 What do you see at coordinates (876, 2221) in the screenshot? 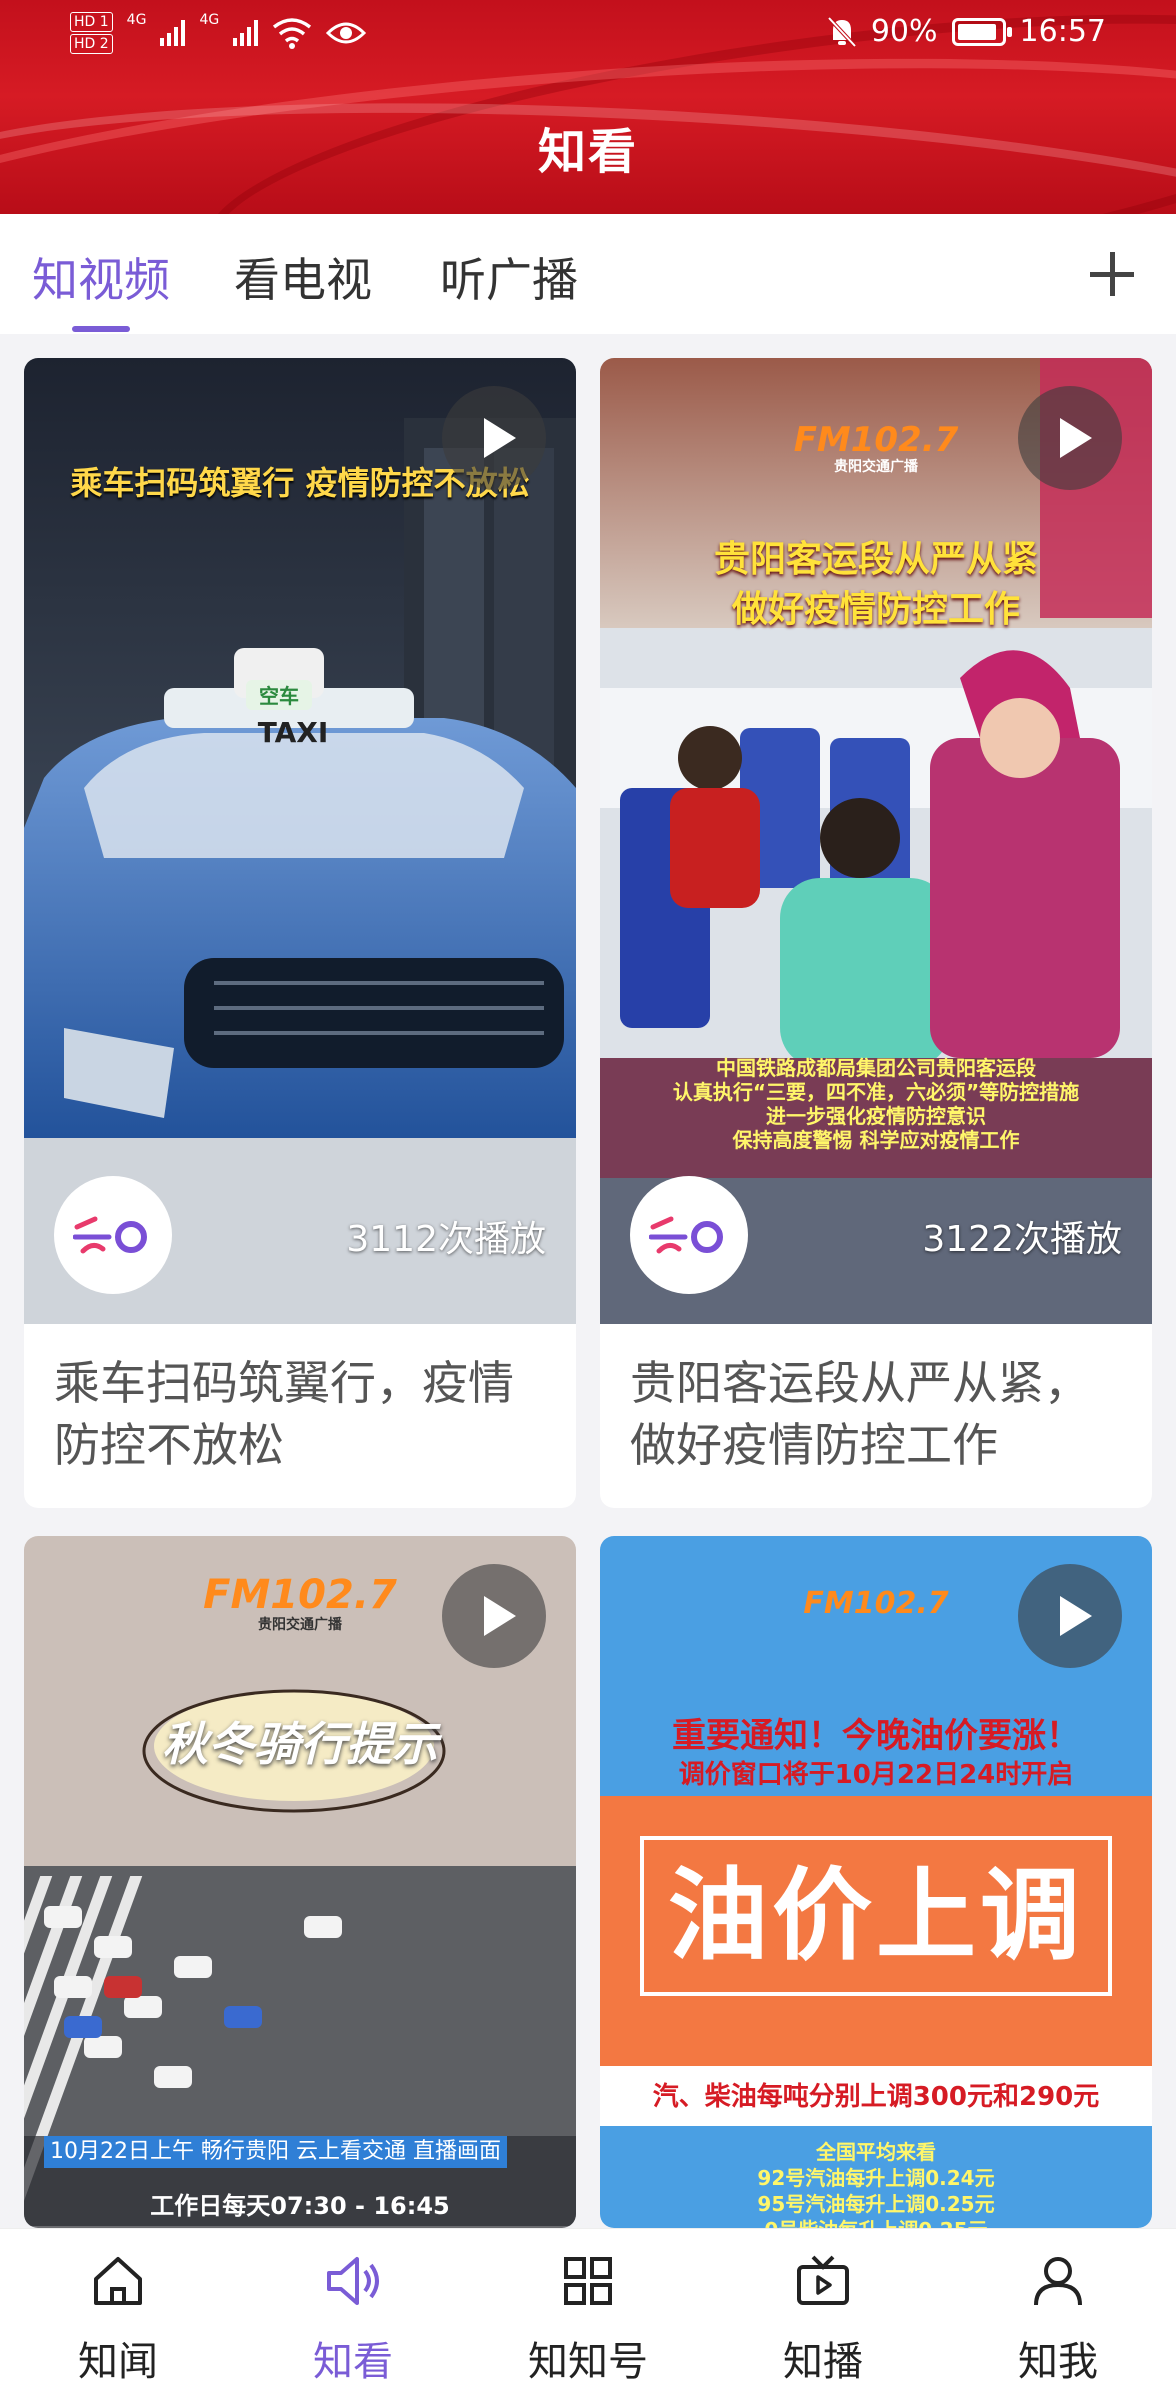
I see `thumbnail-average-line-3: 0号柴油每升上调0.25元` at bounding box center [876, 2221].